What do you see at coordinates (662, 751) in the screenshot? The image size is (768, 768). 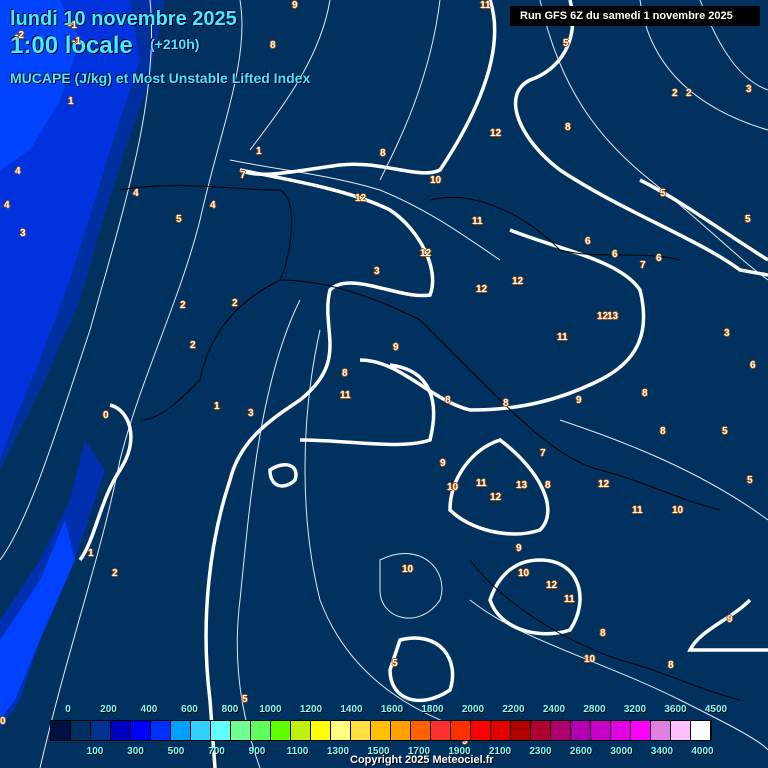 I see `colorbar-label: 3400` at bounding box center [662, 751].